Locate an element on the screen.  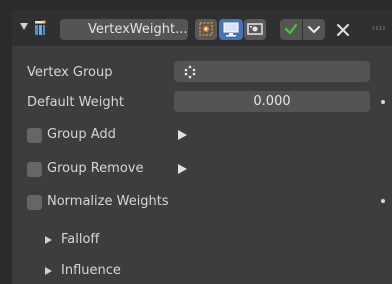
edit-mode-icon is located at coordinates (206, 29).